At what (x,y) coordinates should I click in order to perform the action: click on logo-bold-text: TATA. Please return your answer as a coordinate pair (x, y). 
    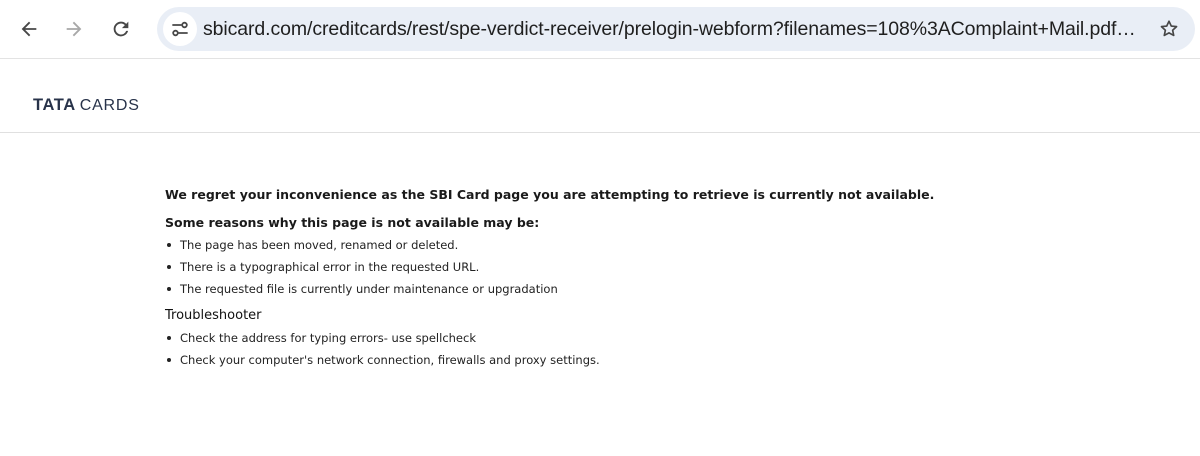
    Looking at the image, I should click on (54, 105).